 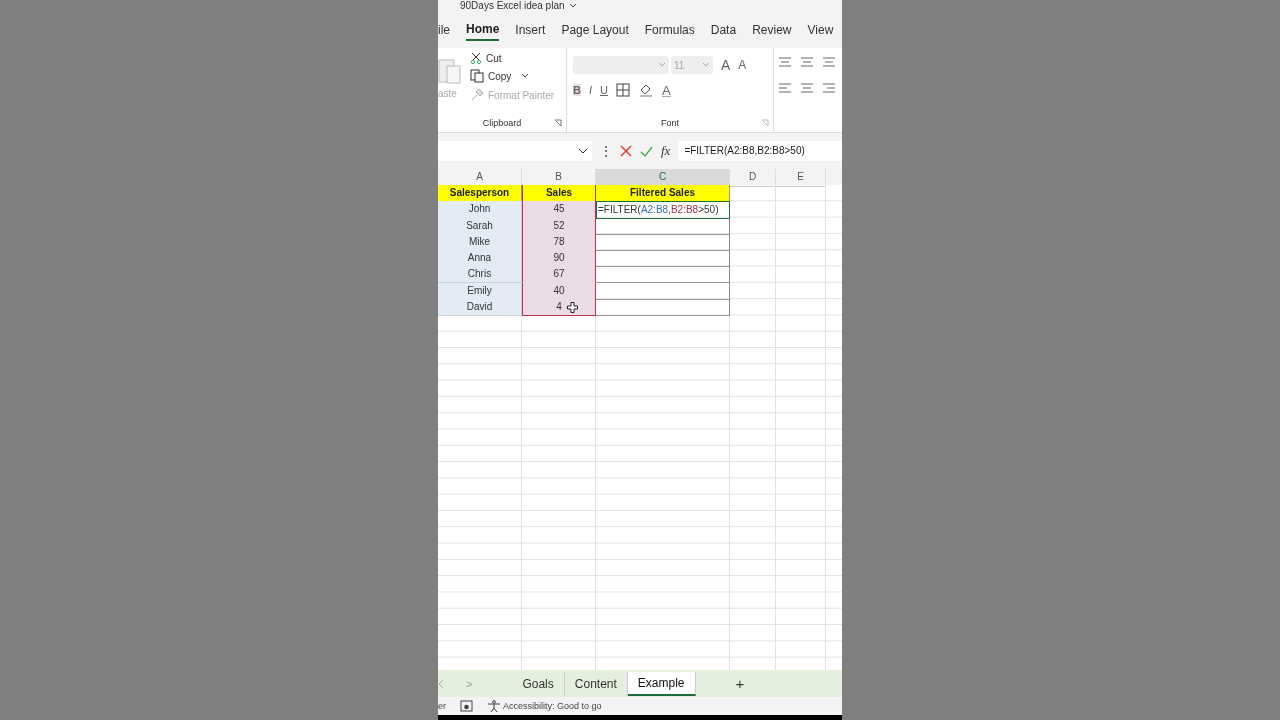 I want to click on grow-font-button: A, so click(x=726, y=65).